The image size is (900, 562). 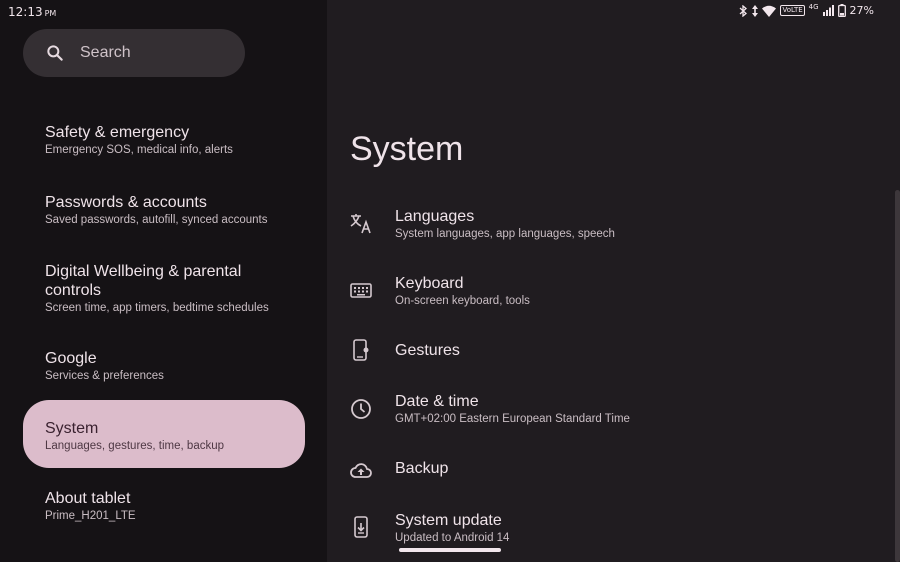 I want to click on scrollbar, so click(x=897, y=376).